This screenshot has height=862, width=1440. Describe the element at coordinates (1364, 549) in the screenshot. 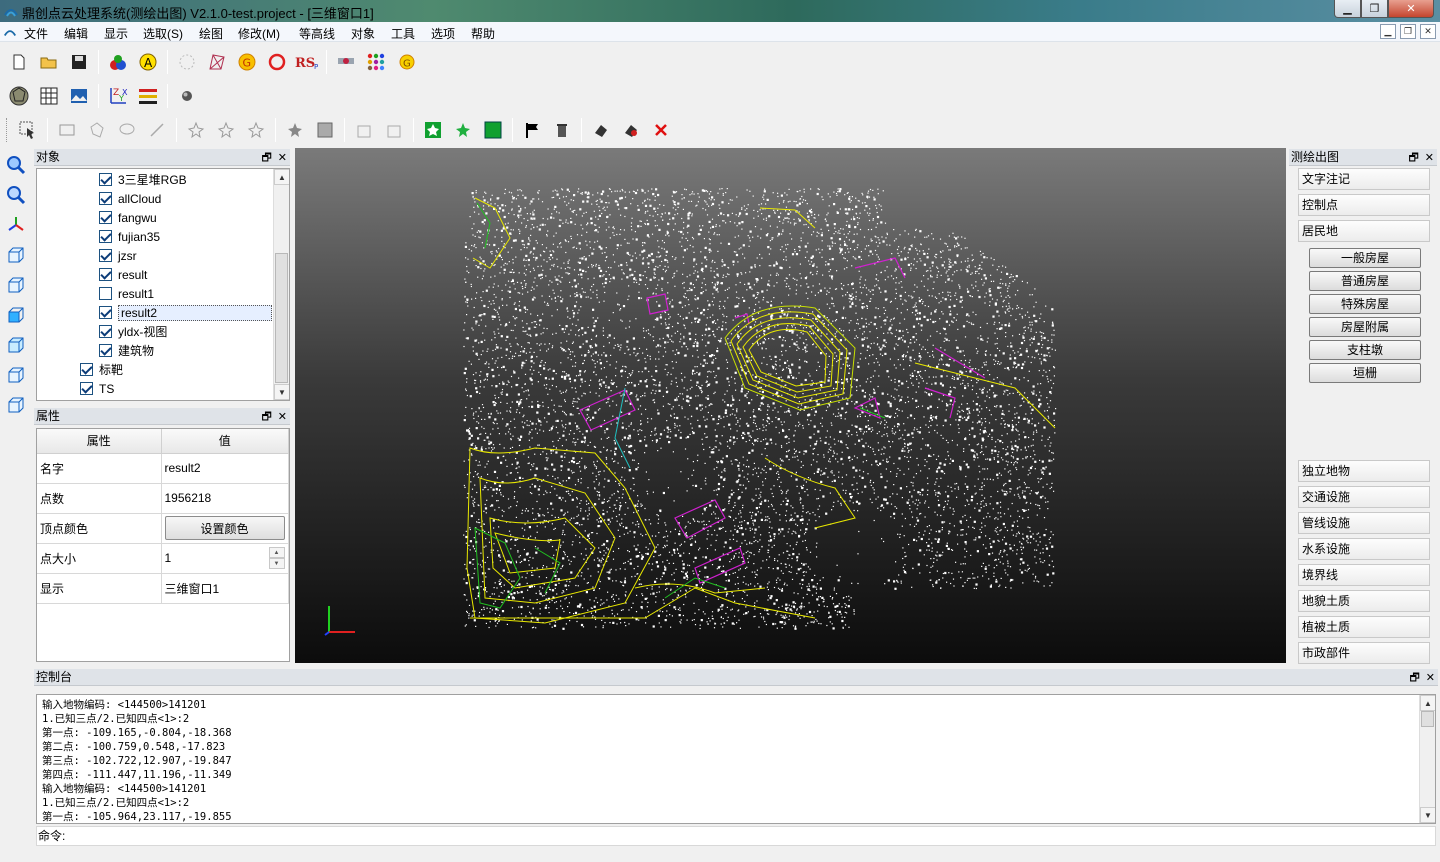

I see `category-water-button: 水系设施` at that location.